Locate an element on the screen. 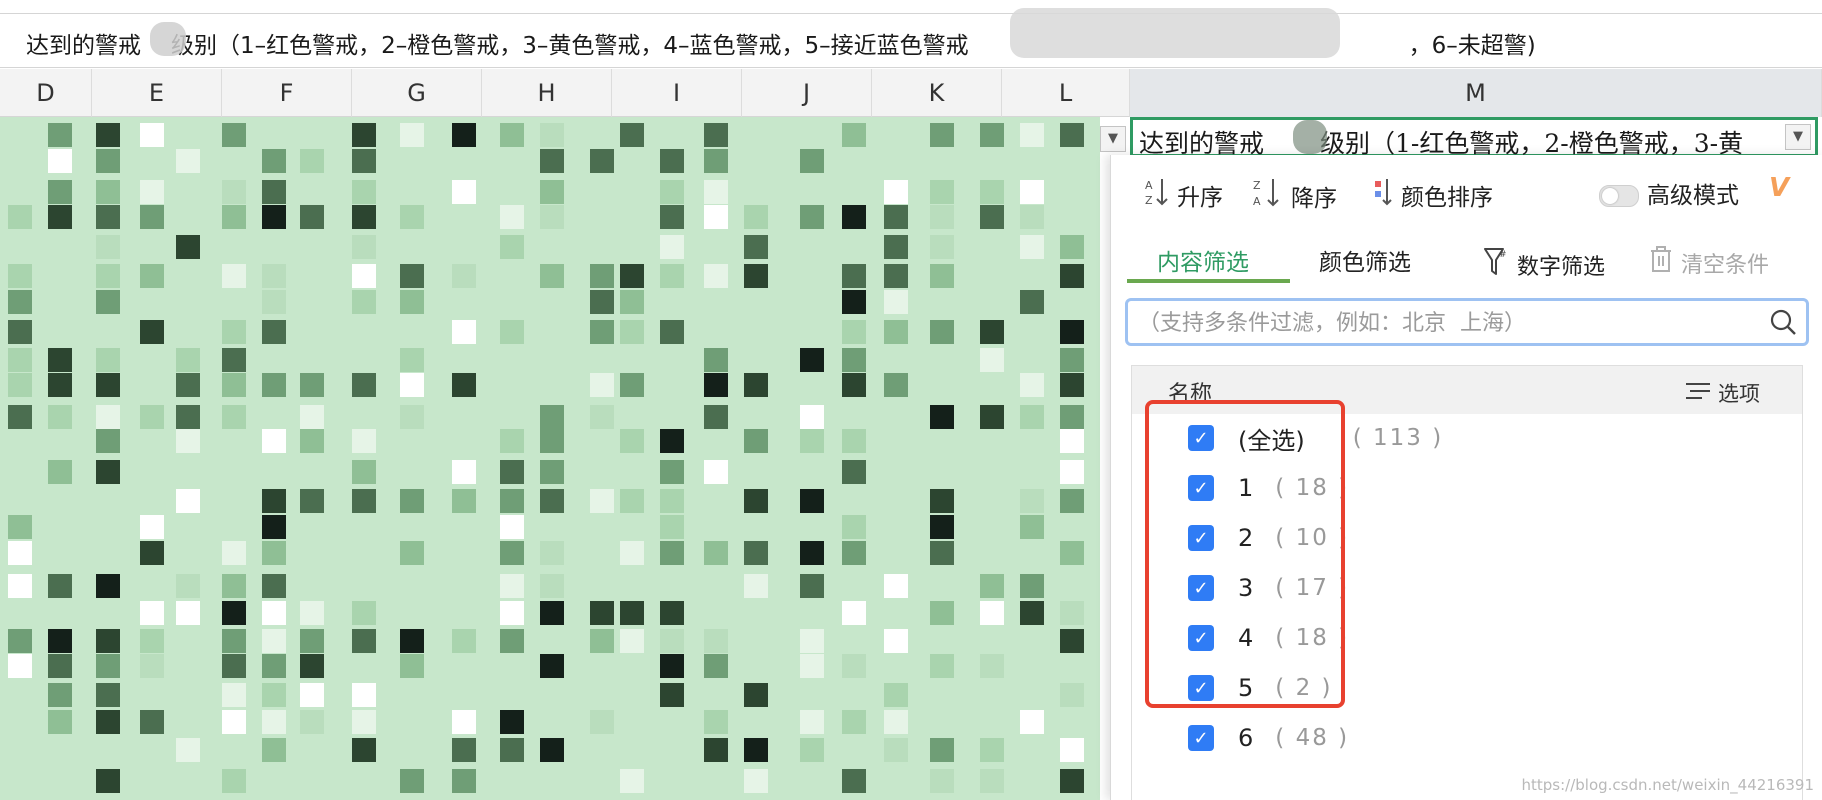 The width and height of the screenshot is (1822, 800). annotation-highlight-box is located at coordinates (1245, 554).